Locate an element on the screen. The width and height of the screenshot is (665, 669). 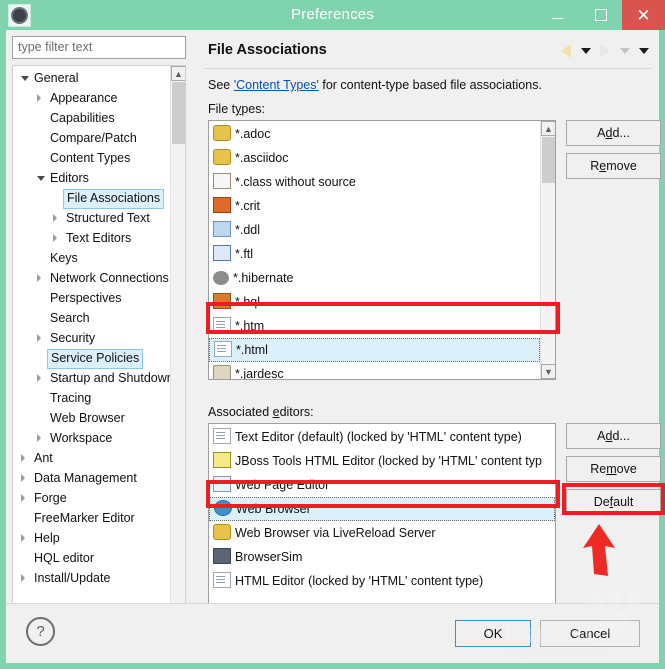
sidebar-item-text-editors: Text Editors is located at coordinates (93, 238).